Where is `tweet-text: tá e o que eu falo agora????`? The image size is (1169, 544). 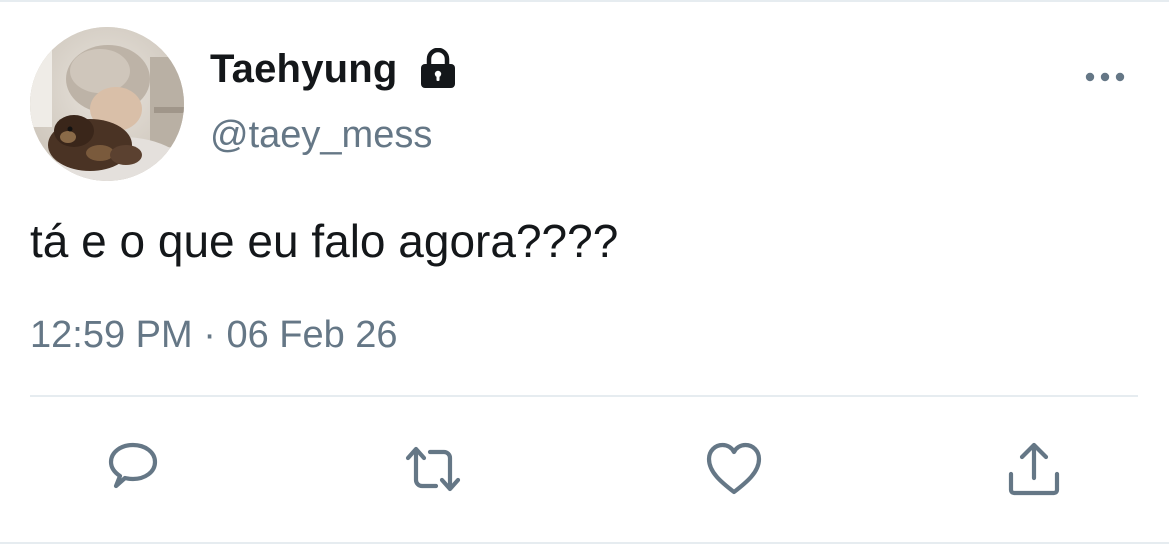
tweet-text: tá e o que eu falo agora???? is located at coordinates (324, 241).